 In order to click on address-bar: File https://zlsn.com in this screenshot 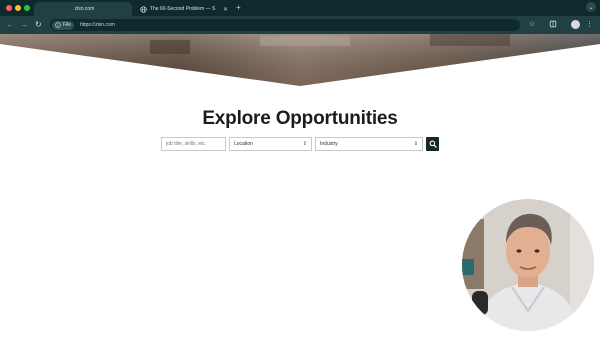, I will do `click(285, 25)`.